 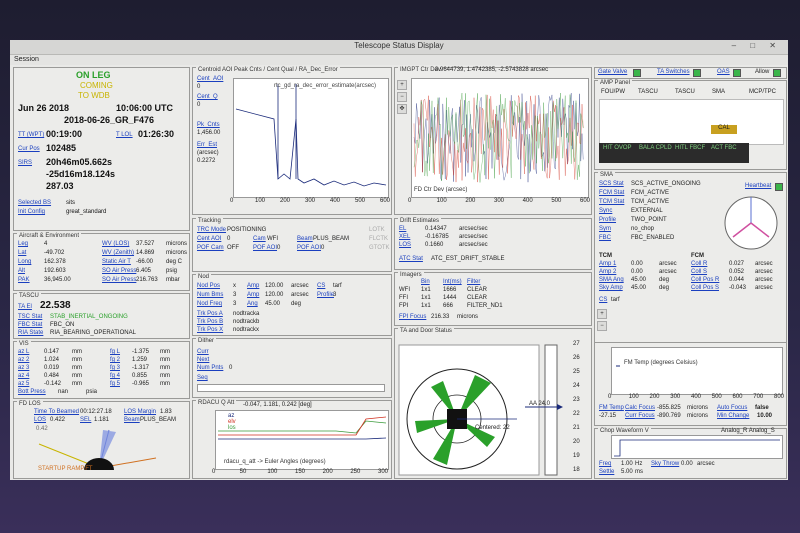 I want to click on sky-throw-label: Sky Throw, so click(x=665, y=464).